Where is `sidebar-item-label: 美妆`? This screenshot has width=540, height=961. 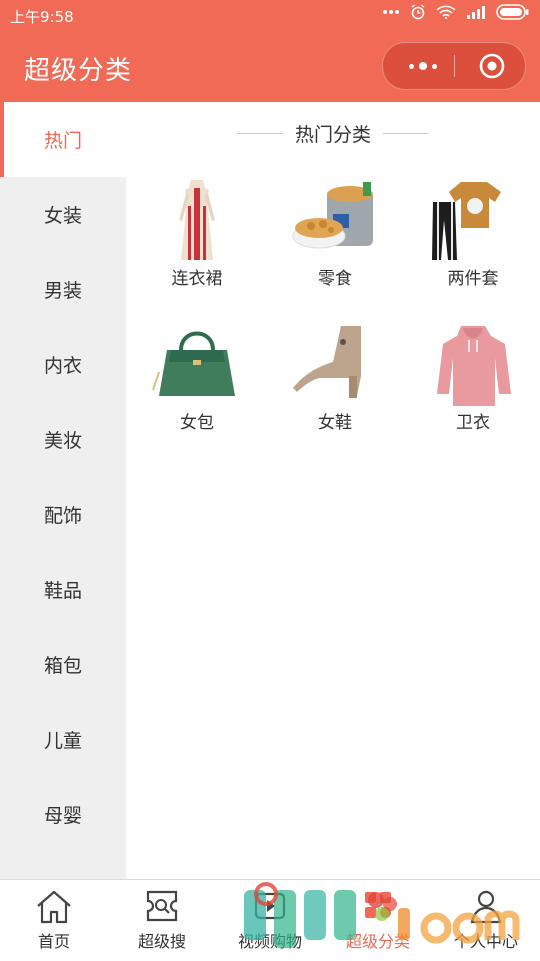
sidebar-item-label: 美妆 is located at coordinates (62, 441).